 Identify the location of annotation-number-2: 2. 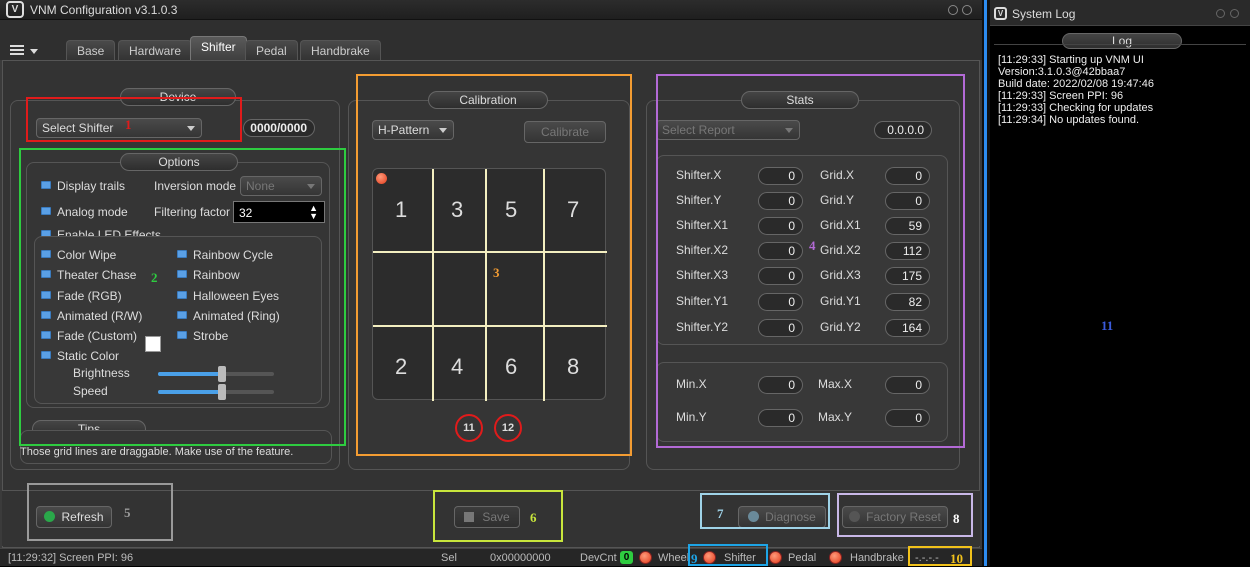
(154, 277).